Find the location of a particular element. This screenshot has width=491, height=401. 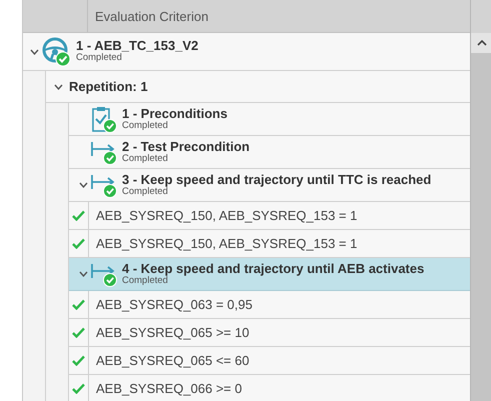

step-title: 1 - Preconditions is located at coordinates (175, 113).